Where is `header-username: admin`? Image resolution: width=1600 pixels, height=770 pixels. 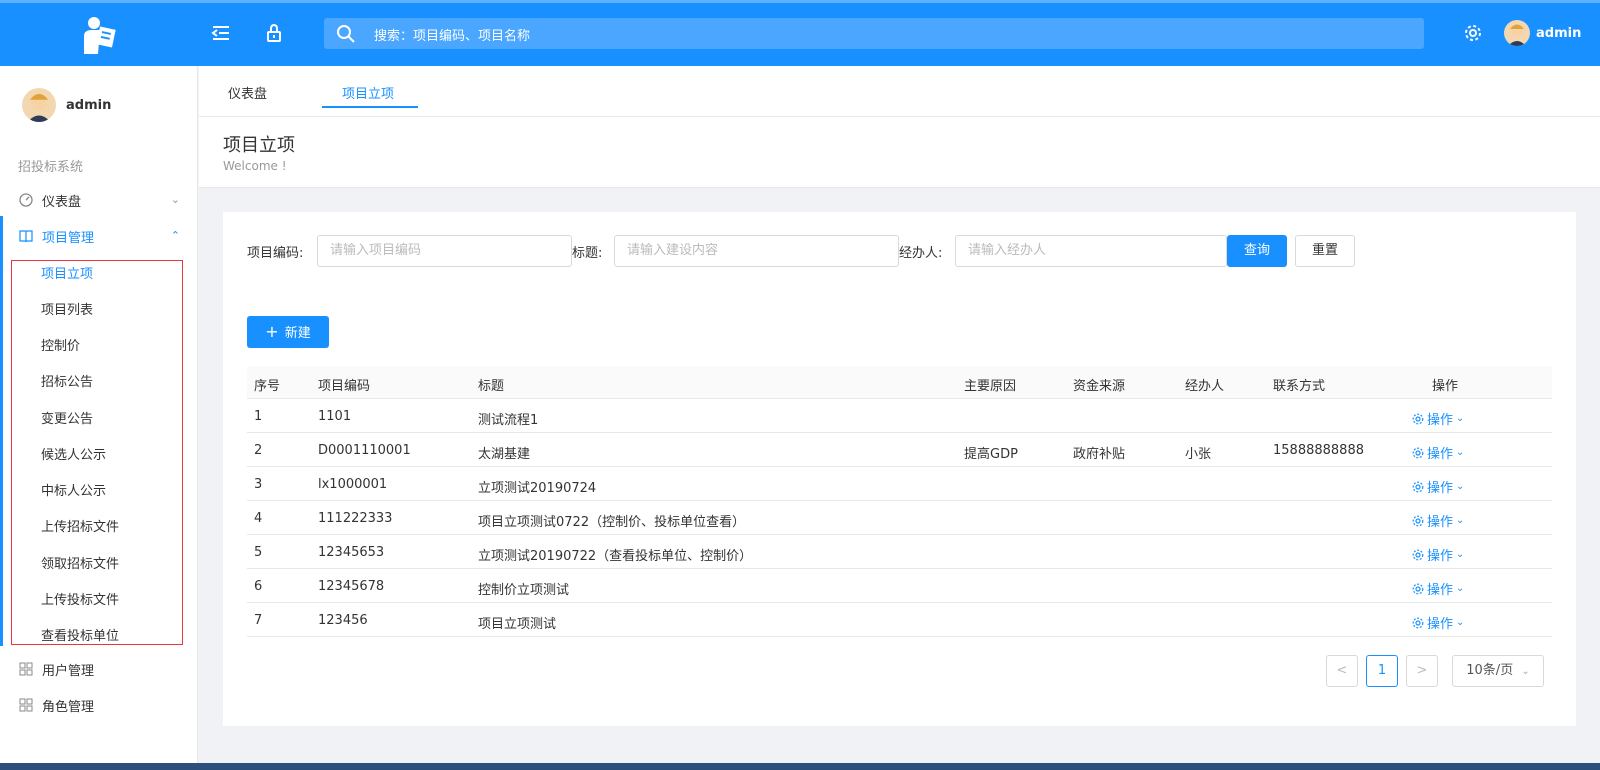
header-username: admin is located at coordinates (1559, 33).